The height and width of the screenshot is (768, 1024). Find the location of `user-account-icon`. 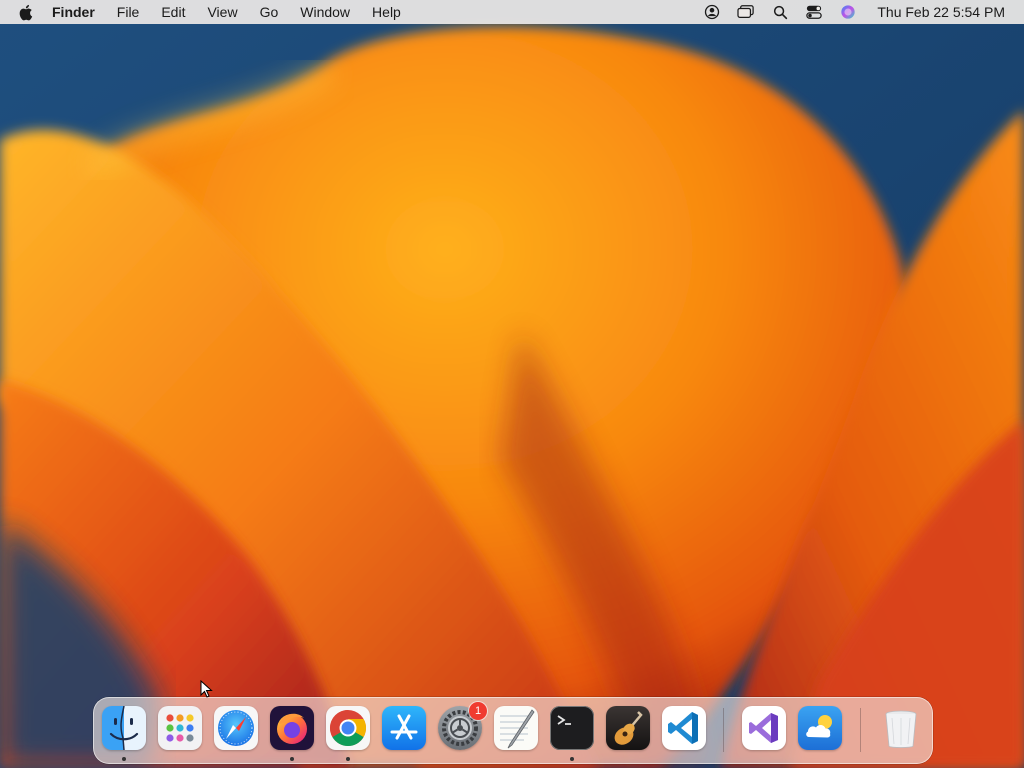

user-account-icon is located at coordinates (712, 12).